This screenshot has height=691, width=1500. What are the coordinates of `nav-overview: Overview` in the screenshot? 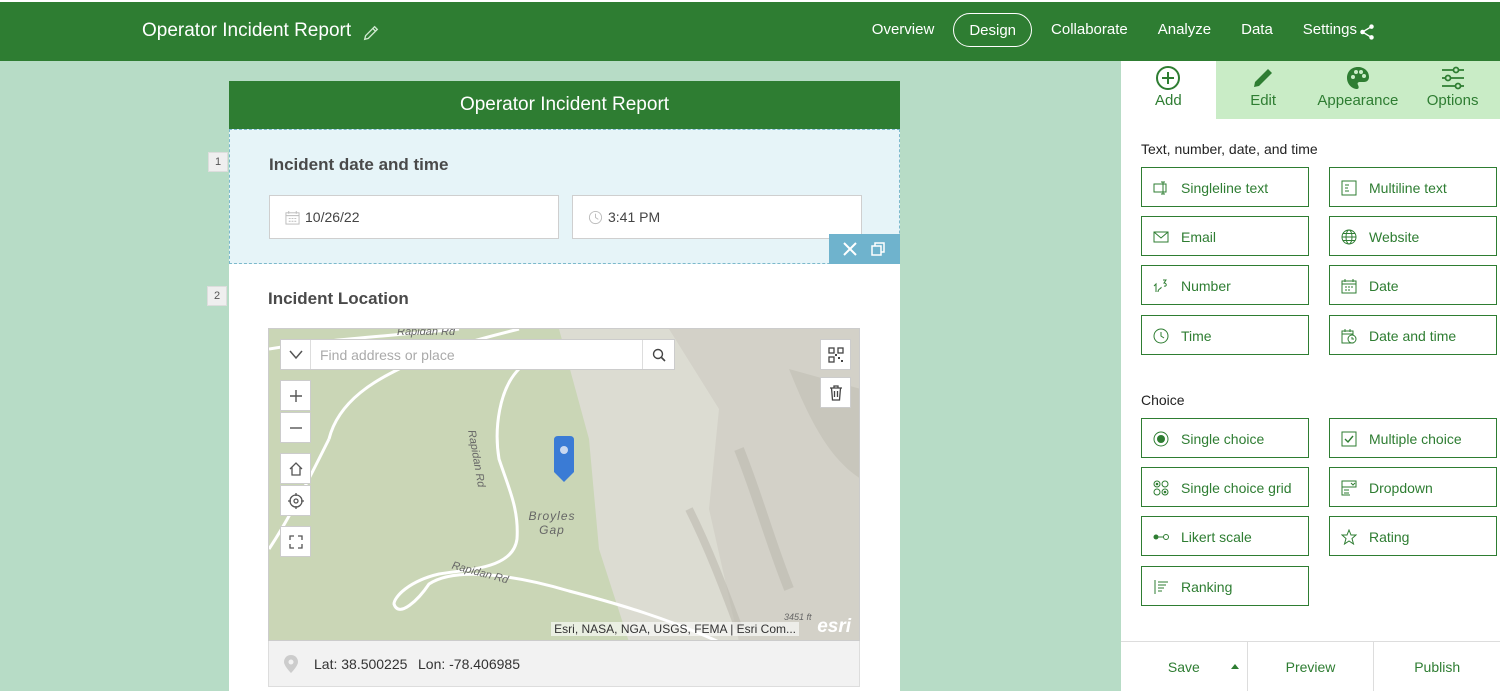 It's located at (903, 30).